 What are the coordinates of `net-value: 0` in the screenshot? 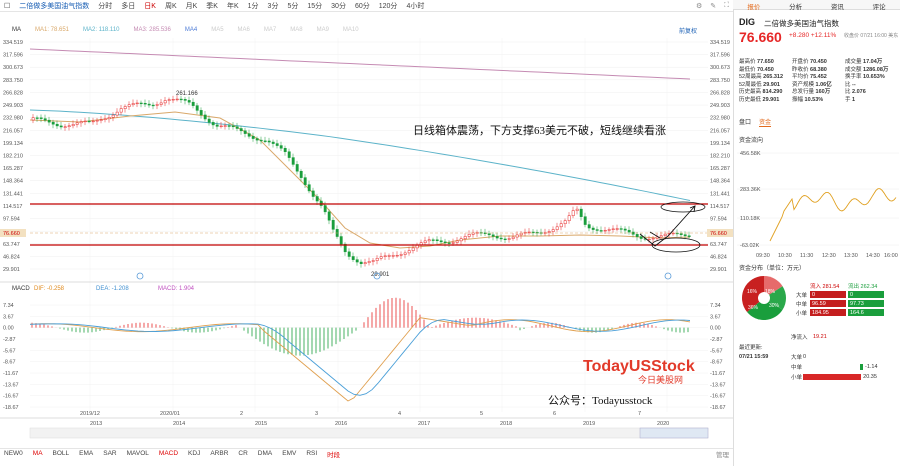 It's located at (805, 357).